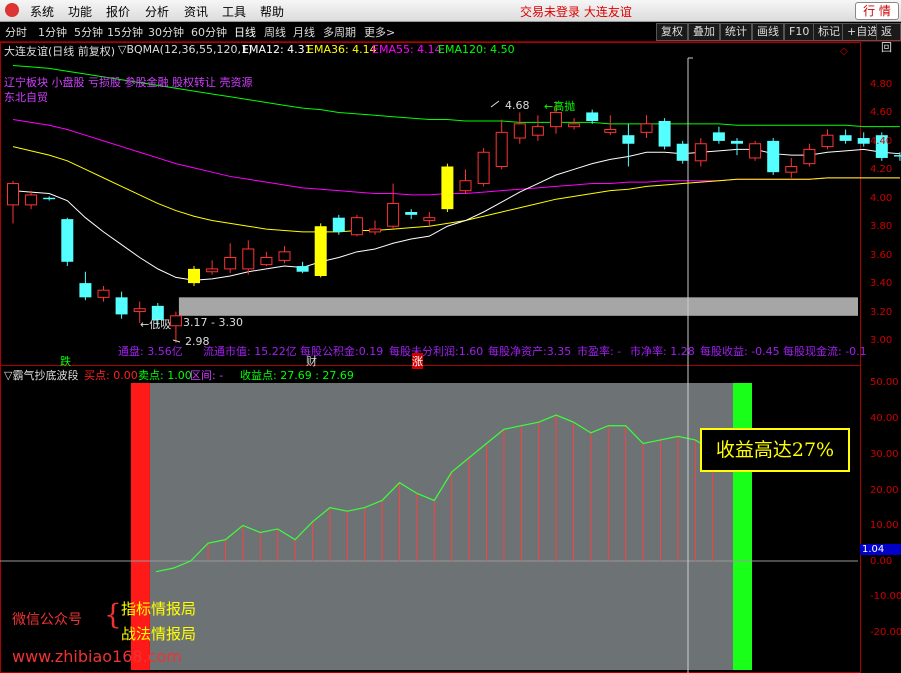 The height and width of the screenshot is (673, 901). Describe the element at coordinates (159, 634) in the screenshot. I see `watermark-name-2: 战法情报局` at that location.